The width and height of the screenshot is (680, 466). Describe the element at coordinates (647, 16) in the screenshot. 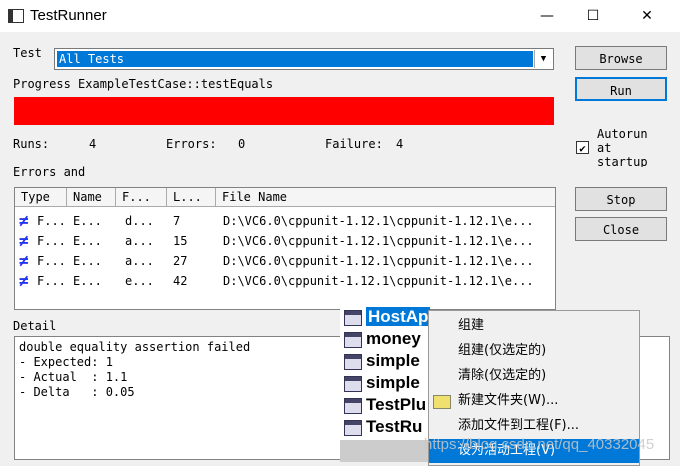

I see `close-window-button: ✕` at that location.